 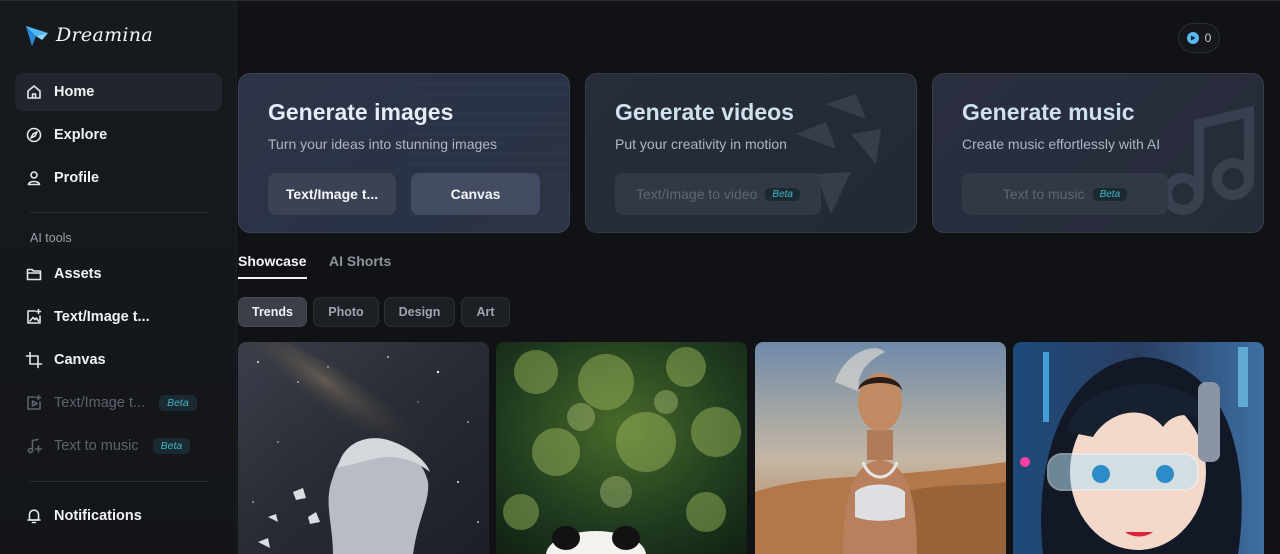 I want to click on dreamina-logo-icon, so click(x=37, y=36).